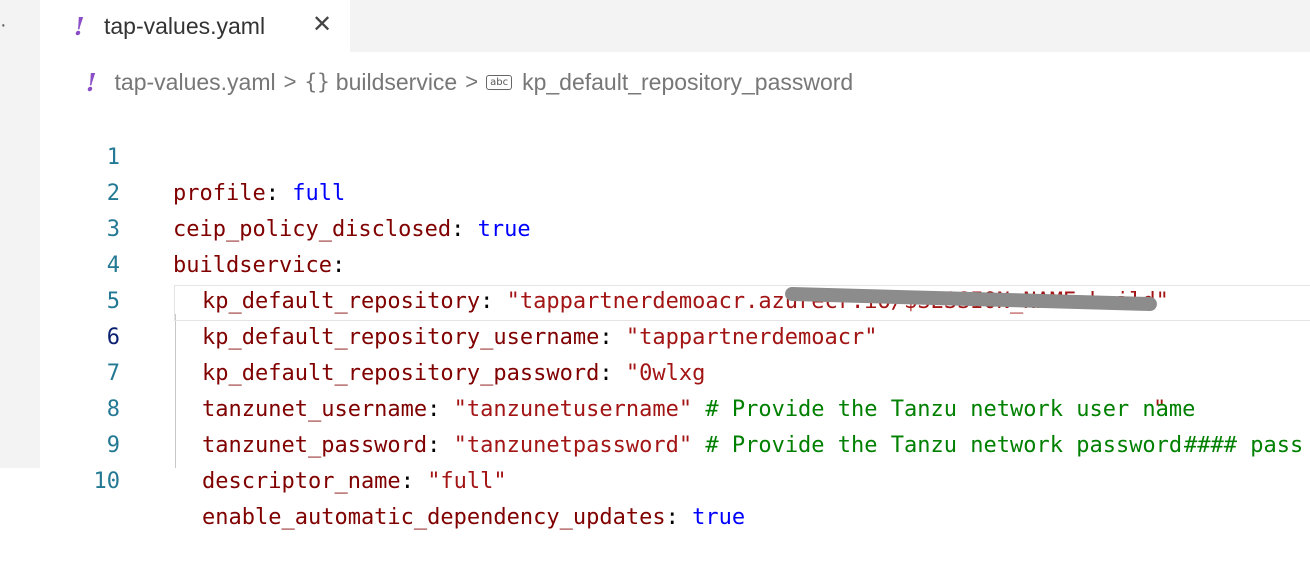 This screenshot has width=1310, height=572. What do you see at coordinates (301, 481) in the screenshot?
I see `yaml-key: descriptor_name` at bounding box center [301, 481].